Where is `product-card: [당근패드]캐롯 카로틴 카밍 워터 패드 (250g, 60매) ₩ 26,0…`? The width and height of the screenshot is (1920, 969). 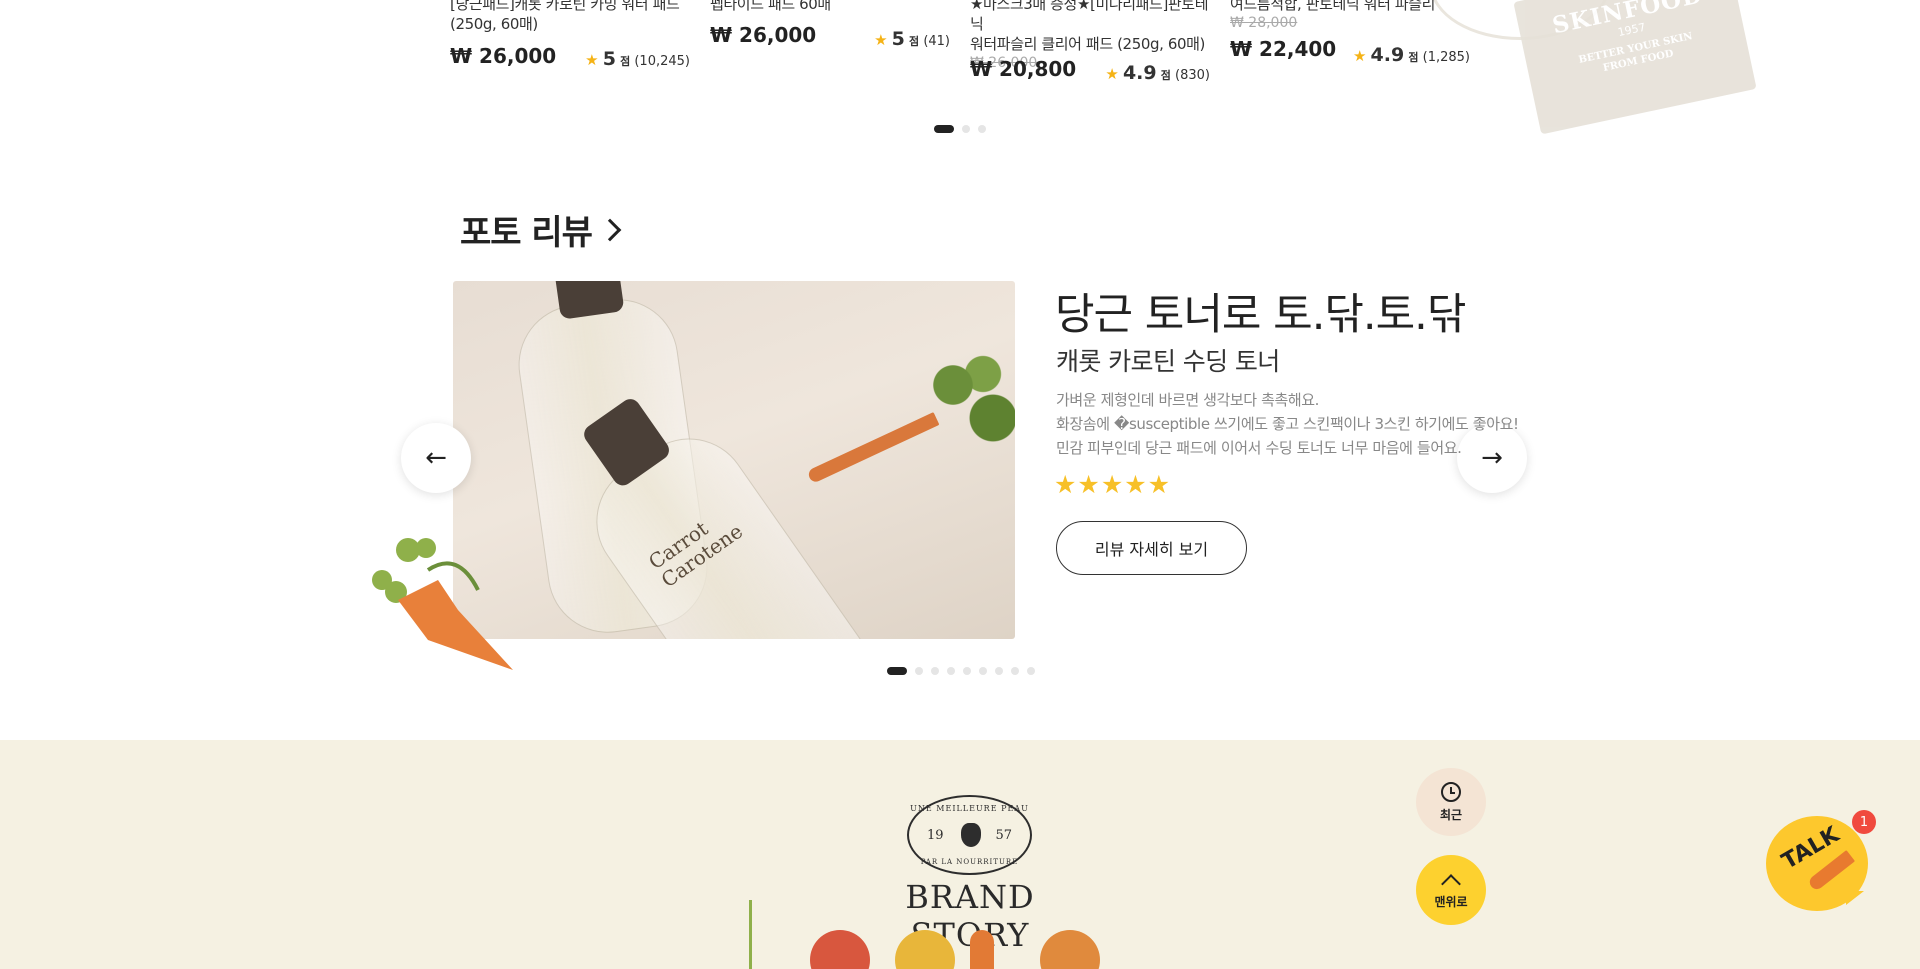
product-card: [당근패드]캐롯 카로틴 카밍 워터 패드 (250g, 60매) ₩ 26,0… is located at coordinates (570, 50).